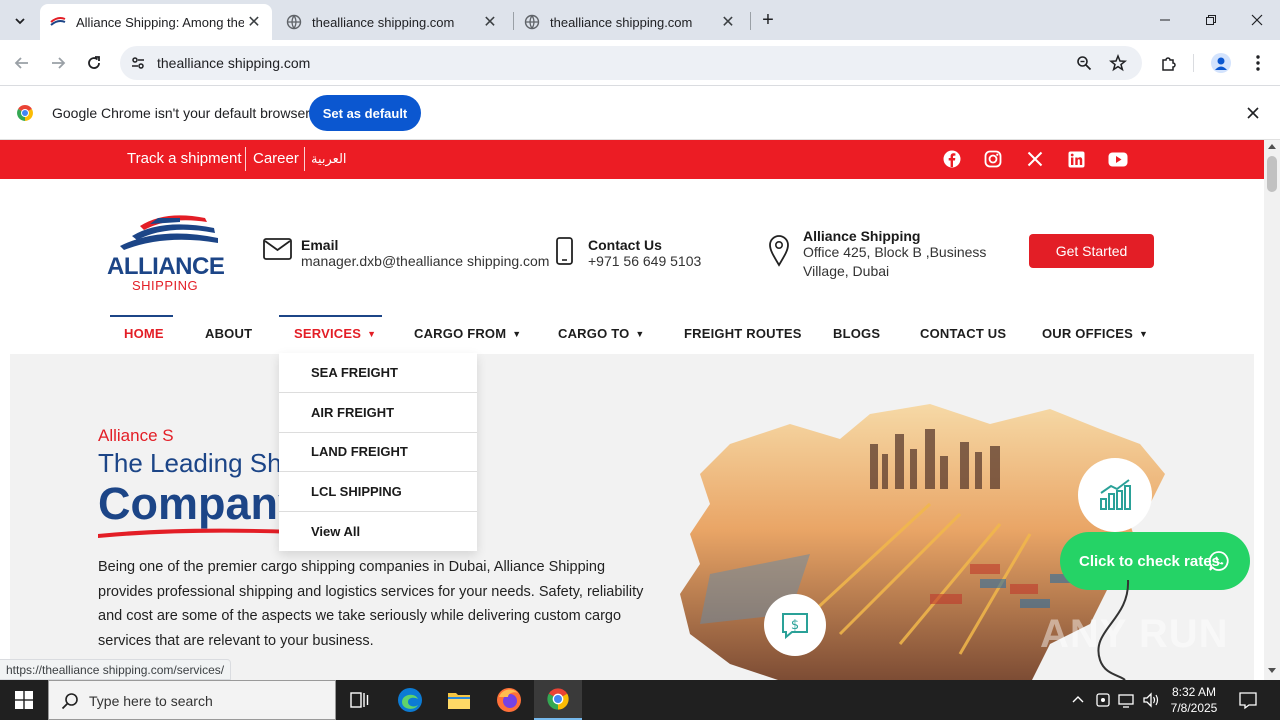  I want to click on tab-alliance-shipping: Alliance Shipping: Among the T ✕, so click(156, 22).